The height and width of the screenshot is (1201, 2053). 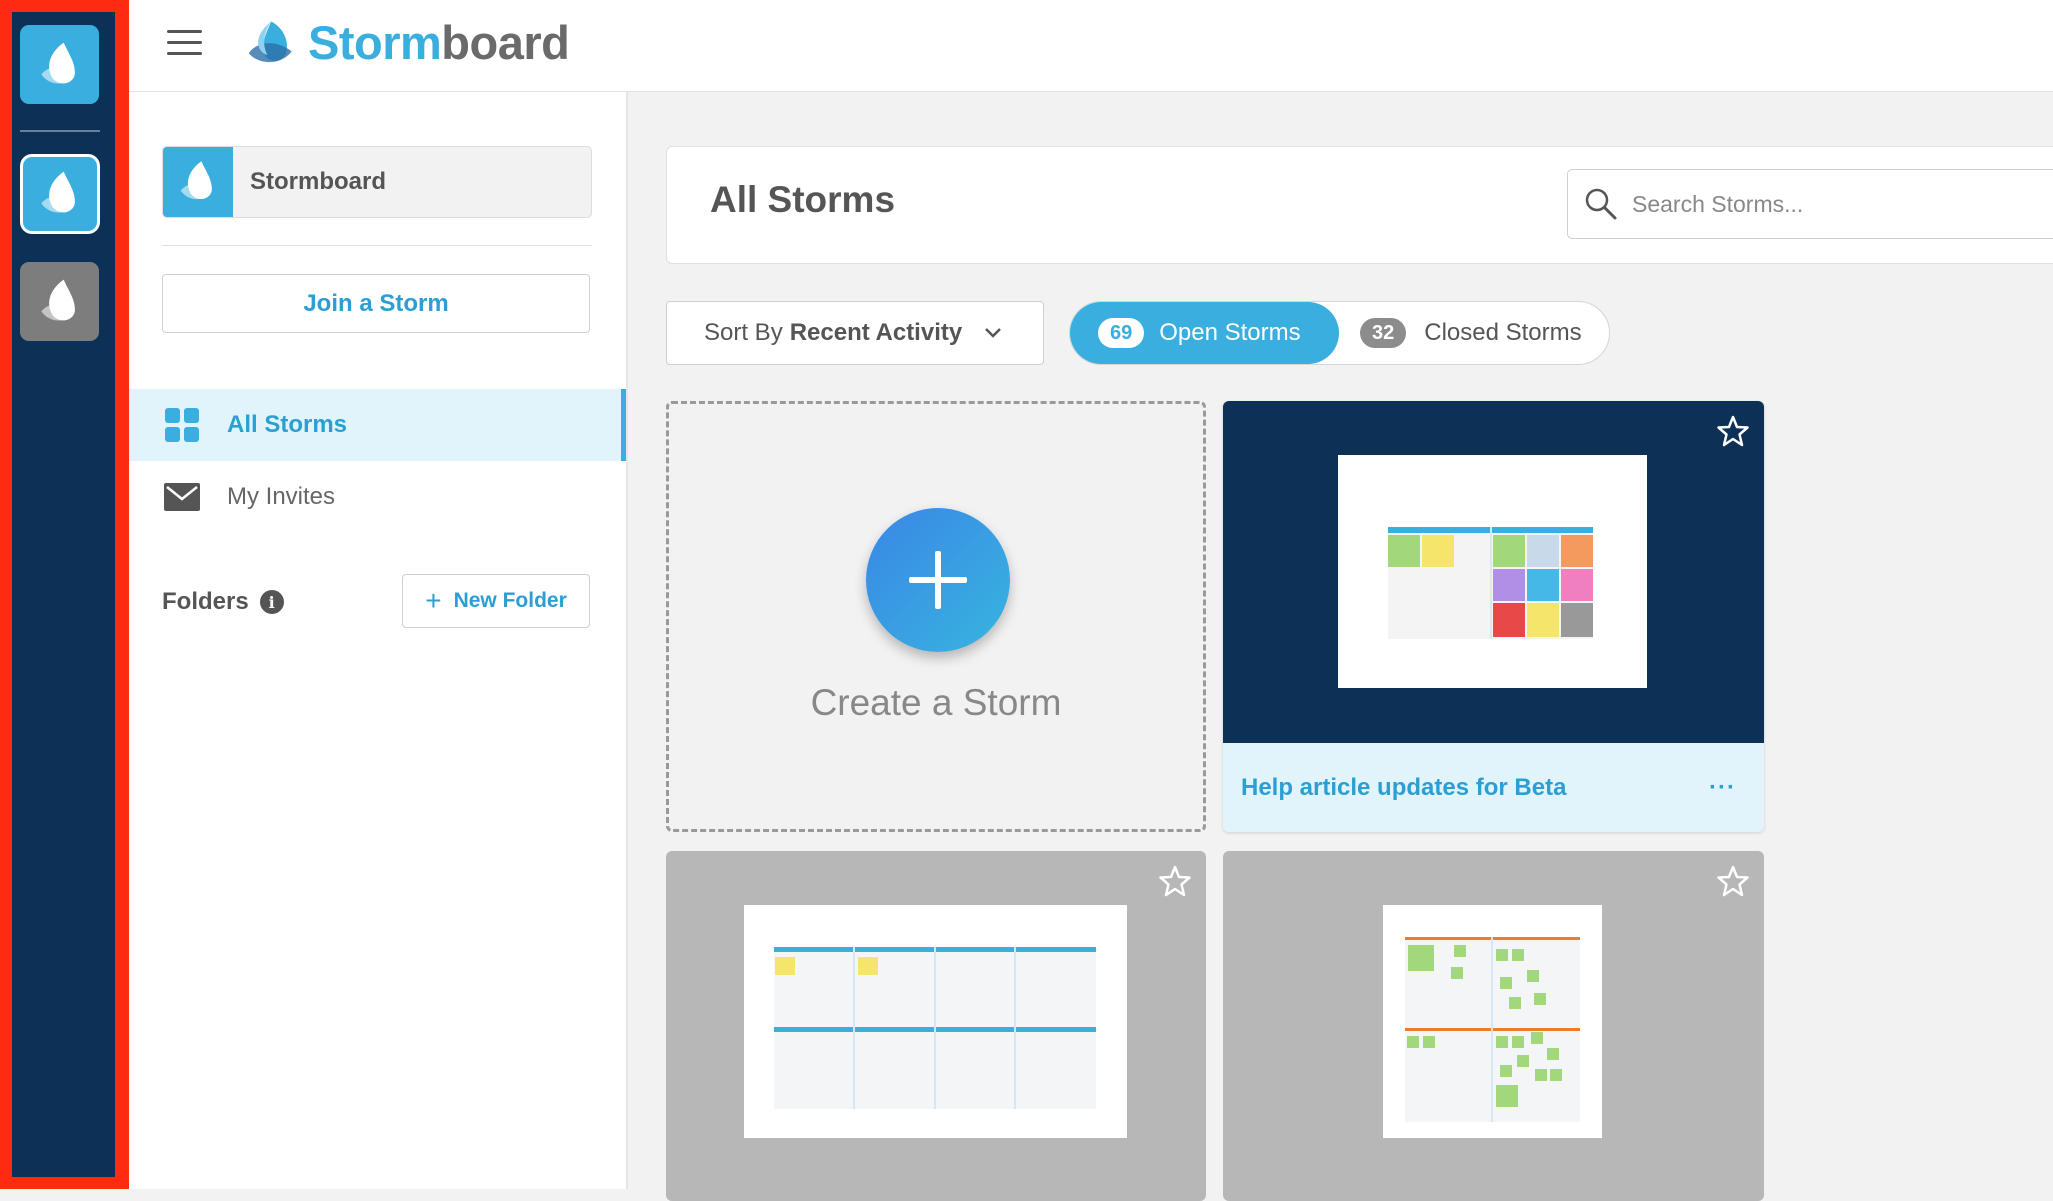 What do you see at coordinates (993, 333) in the screenshot?
I see `chevron-down-icon` at bounding box center [993, 333].